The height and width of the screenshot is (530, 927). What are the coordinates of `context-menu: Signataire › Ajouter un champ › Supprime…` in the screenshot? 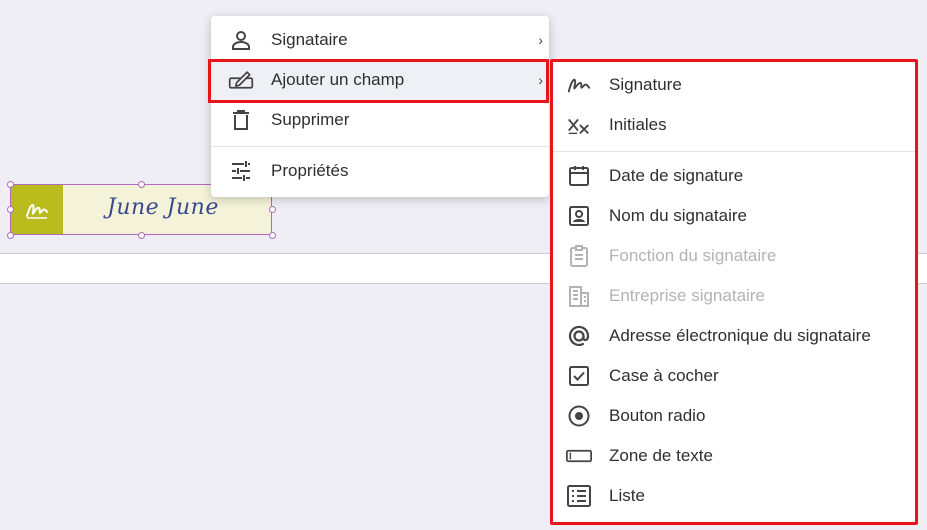 It's located at (380, 106).